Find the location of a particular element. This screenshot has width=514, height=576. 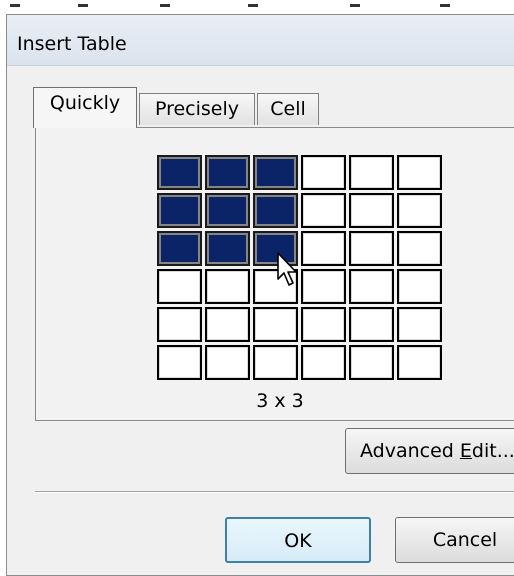

background-strip is located at coordinates (257, 7).